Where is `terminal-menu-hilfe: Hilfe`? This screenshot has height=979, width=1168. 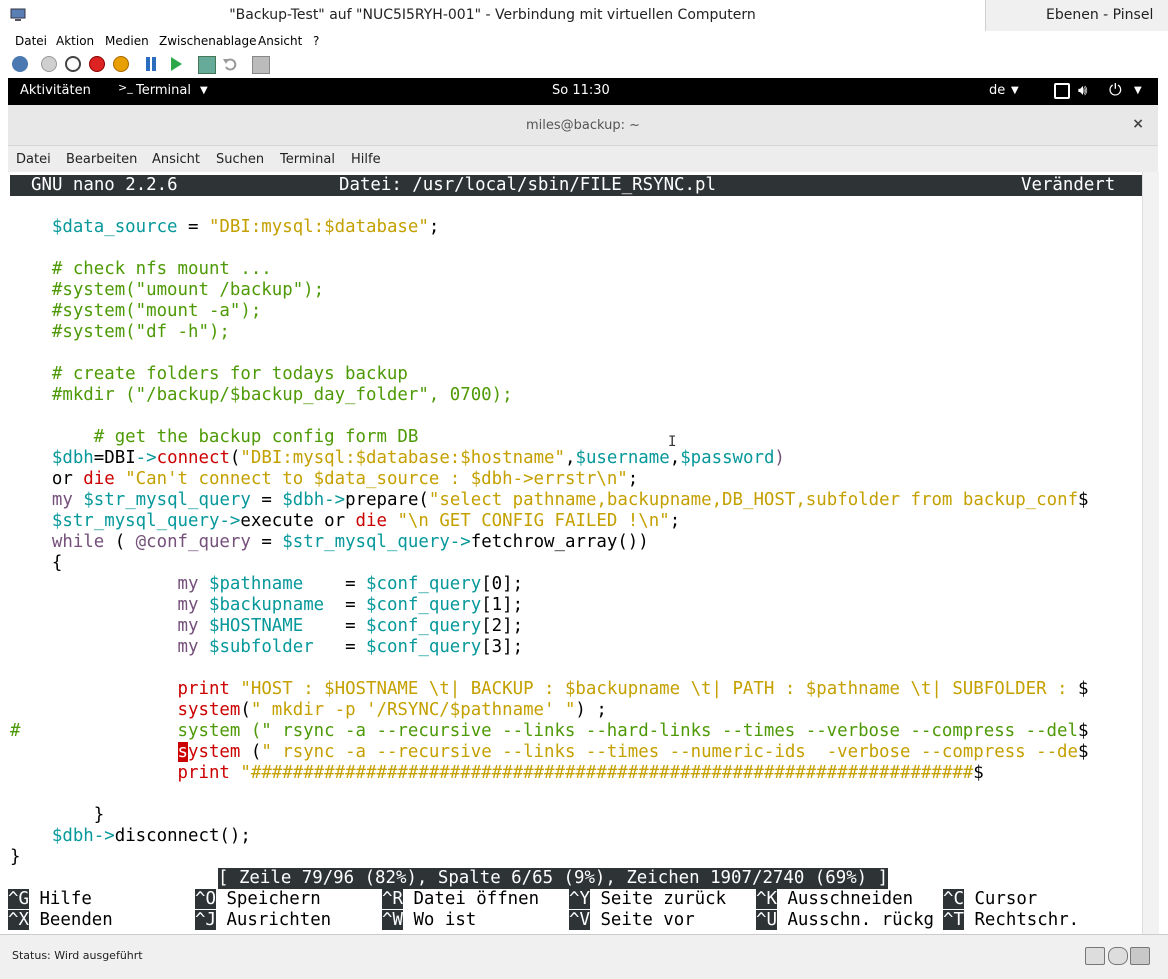 terminal-menu-hilfe: Hilfe is located at coordinates (366, 159).